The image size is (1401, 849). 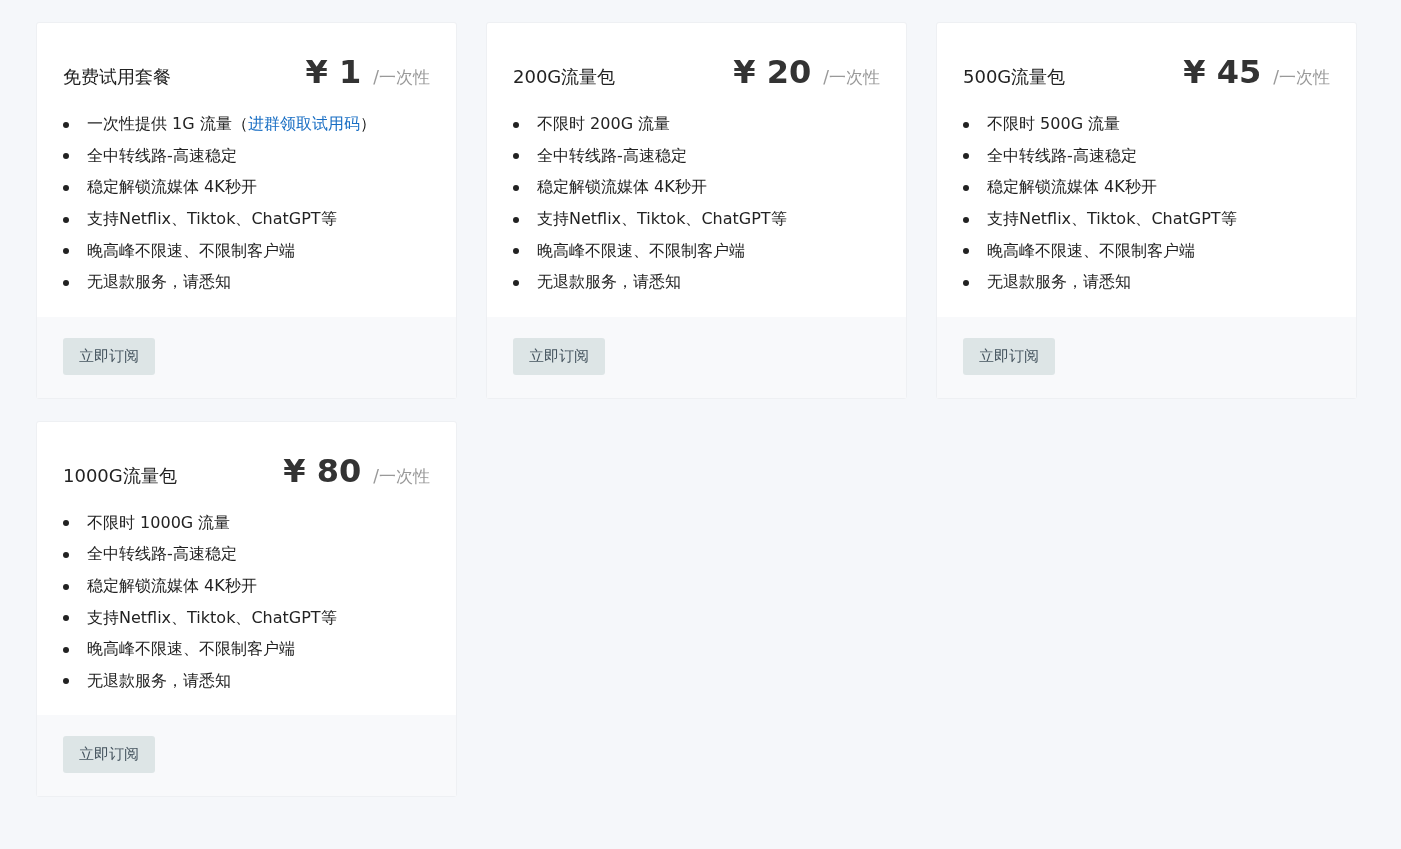 I want to click on plan-price: ¥ 45, so click(x=1222, y=72).